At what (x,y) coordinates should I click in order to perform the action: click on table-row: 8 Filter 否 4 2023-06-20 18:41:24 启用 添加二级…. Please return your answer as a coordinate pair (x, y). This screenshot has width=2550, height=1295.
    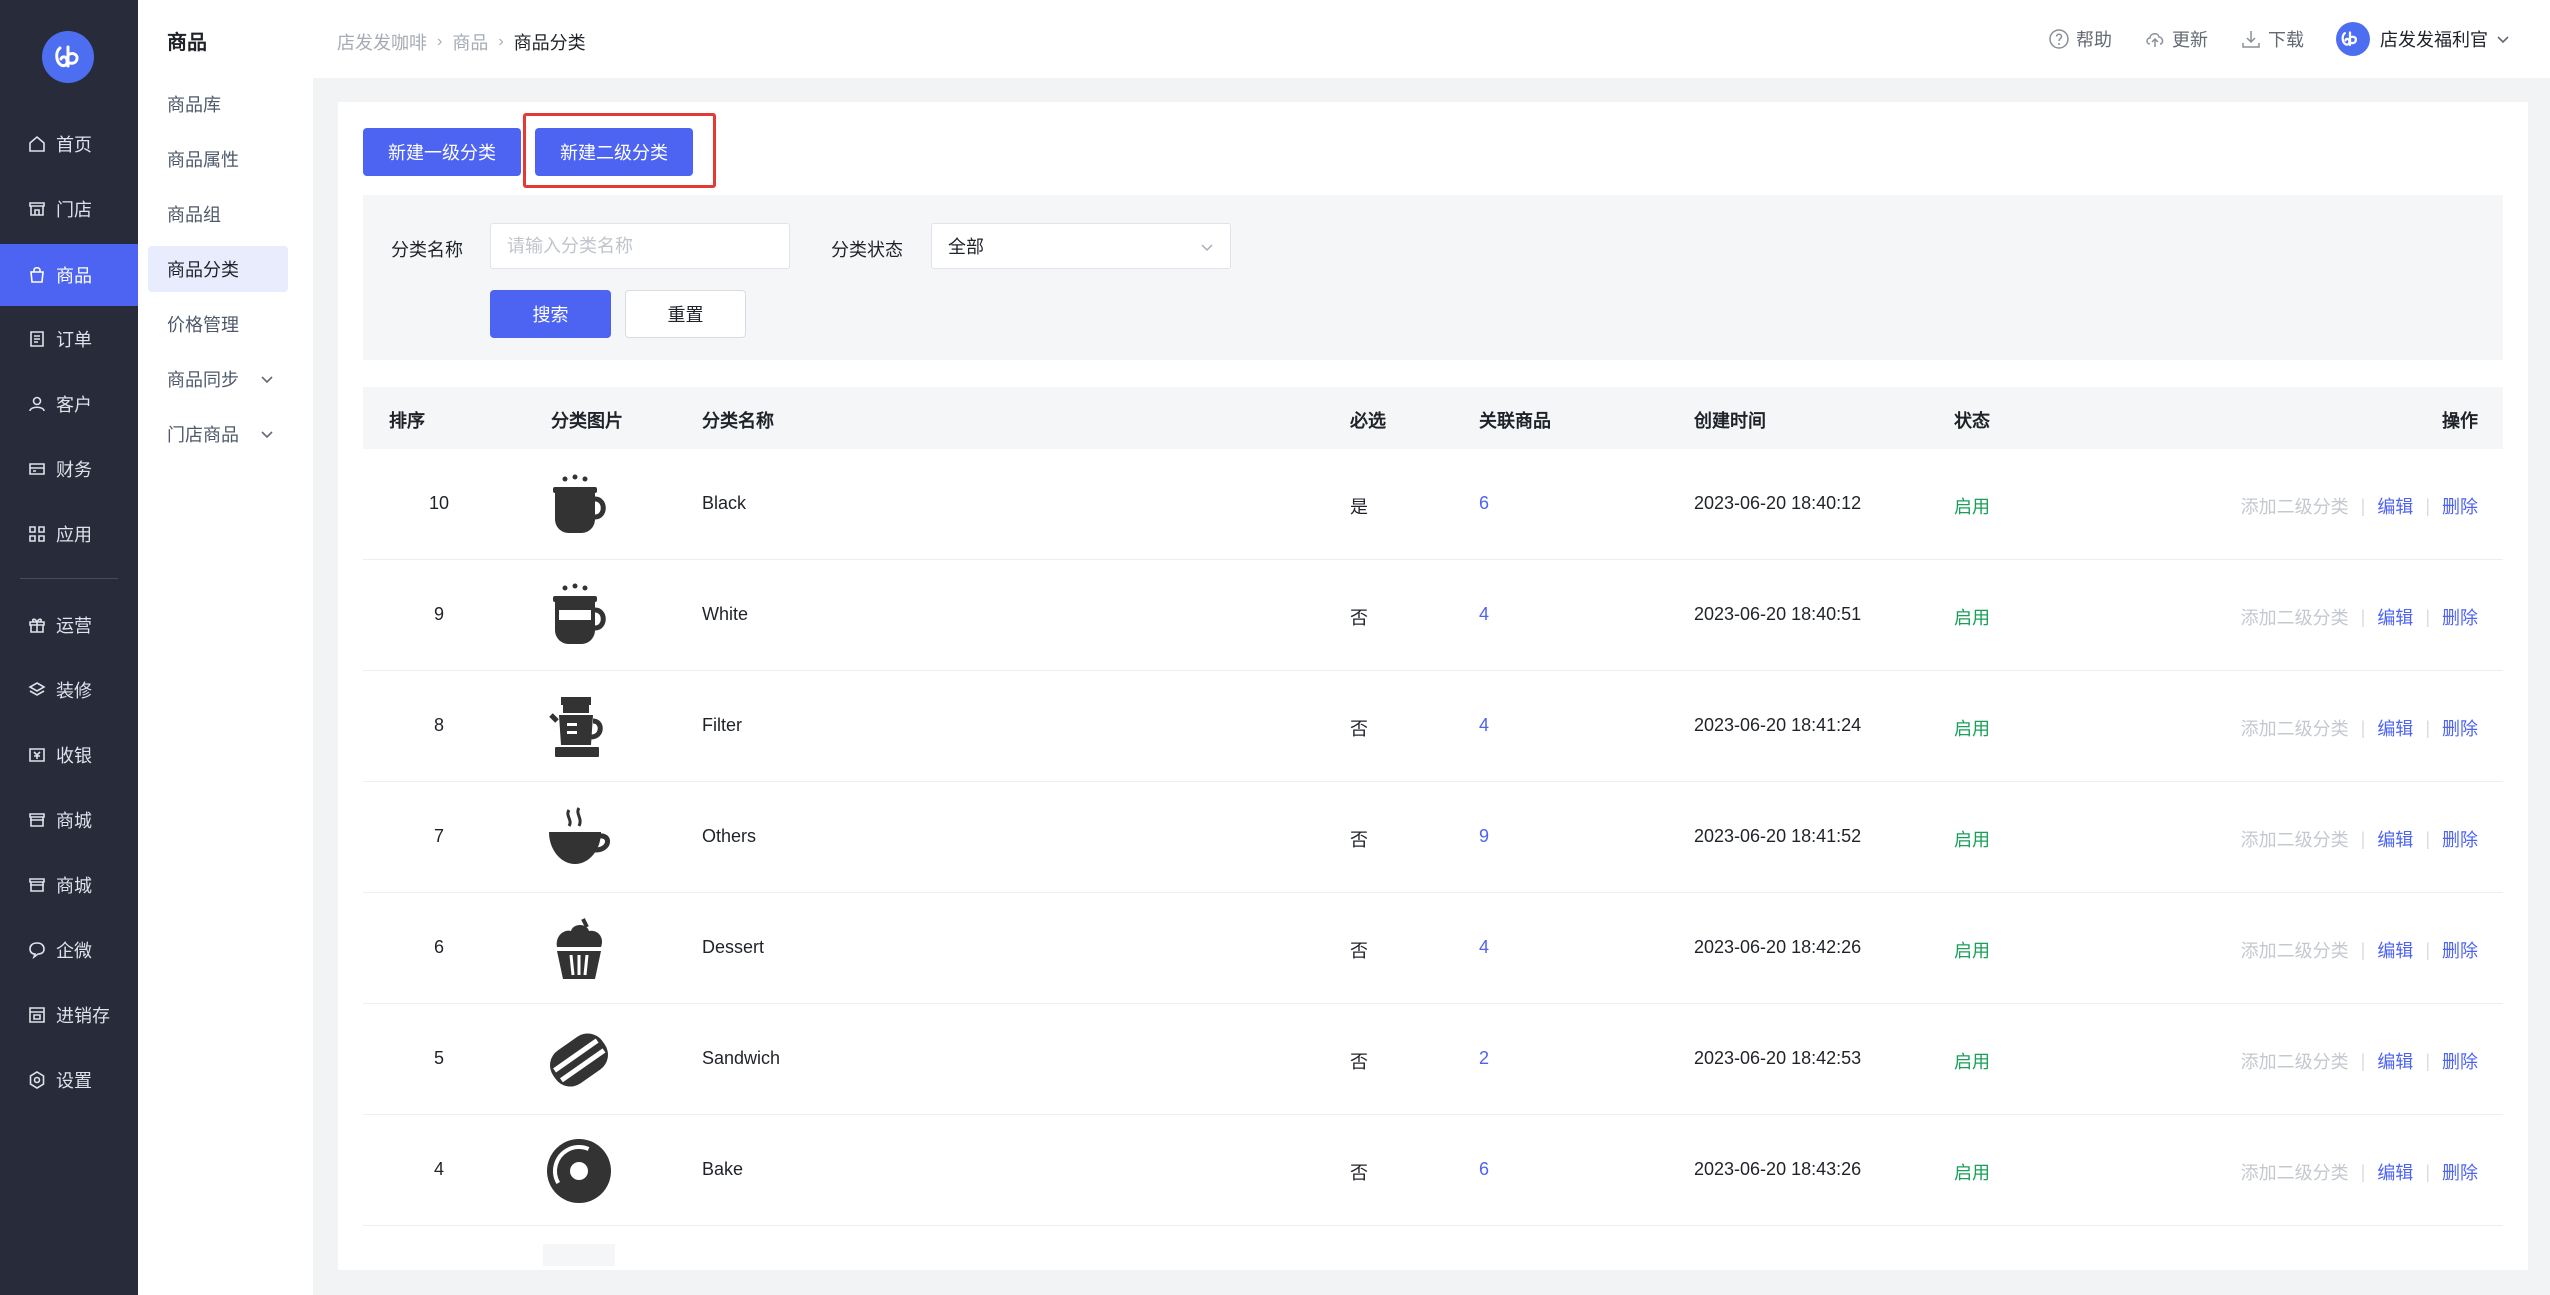
    Looking at the image, I should click on (1433, 726).